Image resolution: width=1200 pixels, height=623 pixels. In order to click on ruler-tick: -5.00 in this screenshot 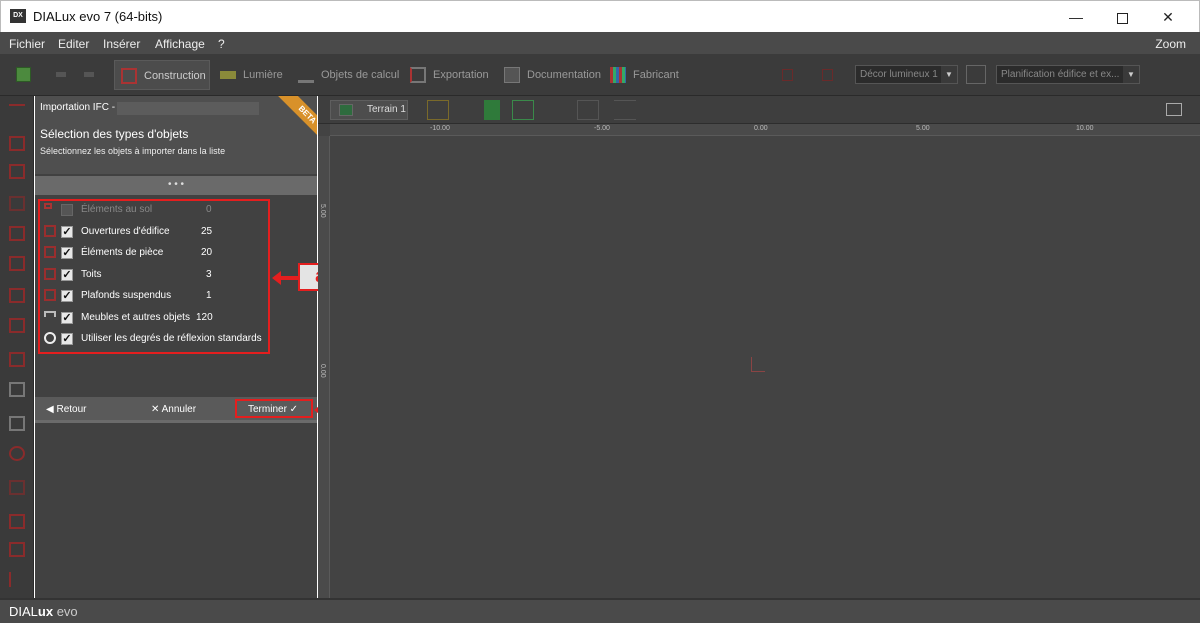, I will do `click(602, 128)`.